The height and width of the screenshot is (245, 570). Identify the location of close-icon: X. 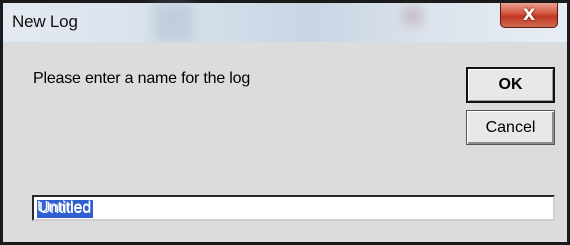
(529, 14).